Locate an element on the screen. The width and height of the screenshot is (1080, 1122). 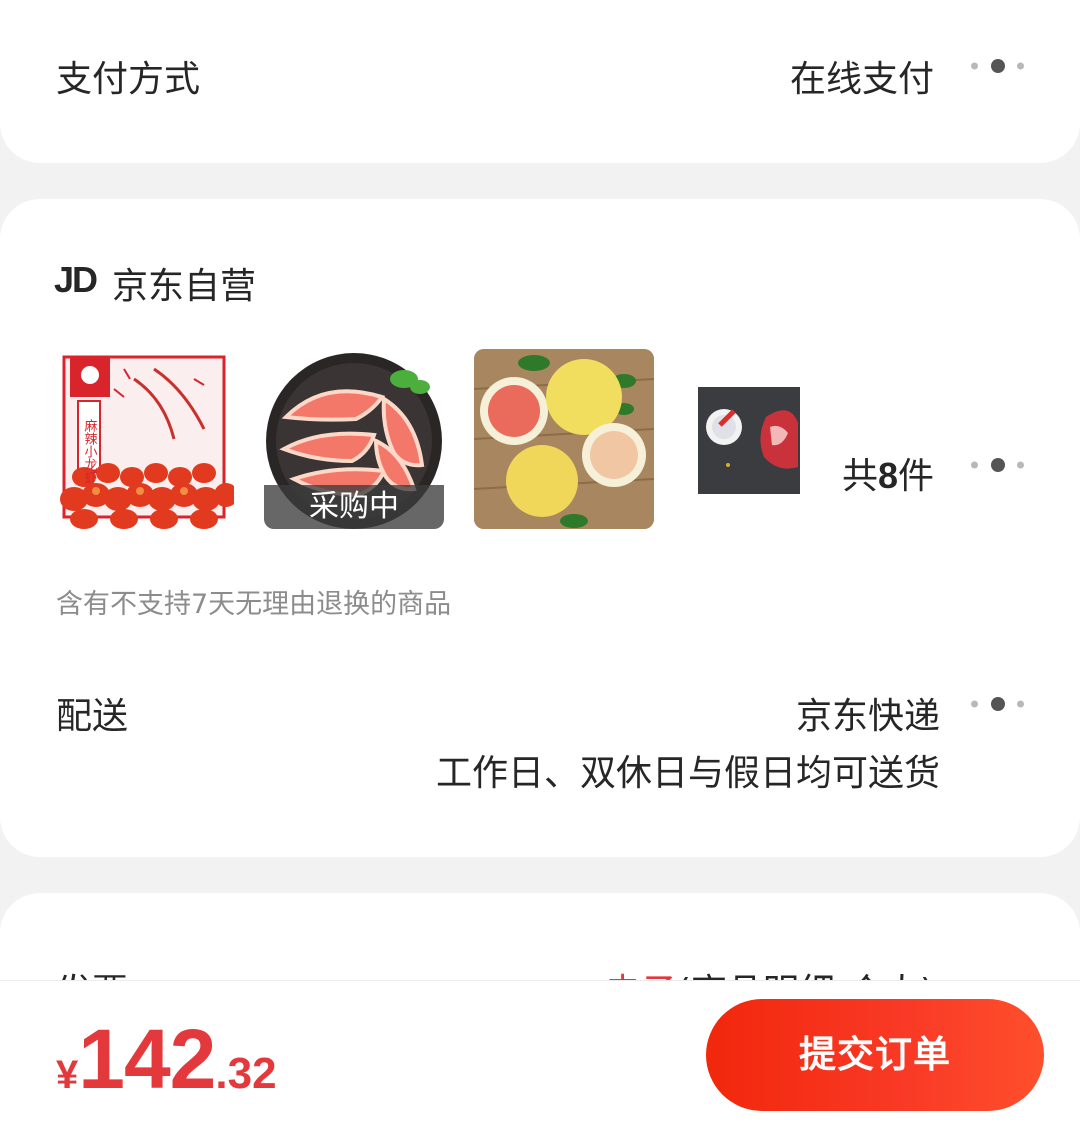
beef-image is located at coordinates (749, 440).